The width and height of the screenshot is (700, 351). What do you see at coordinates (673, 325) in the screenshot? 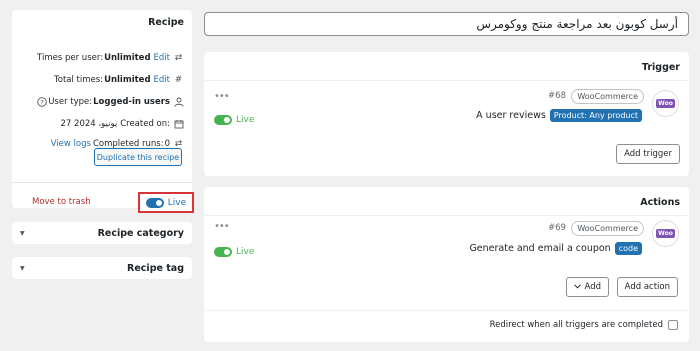
I see `redirect-checkbox` at bounding box center [673, 325].